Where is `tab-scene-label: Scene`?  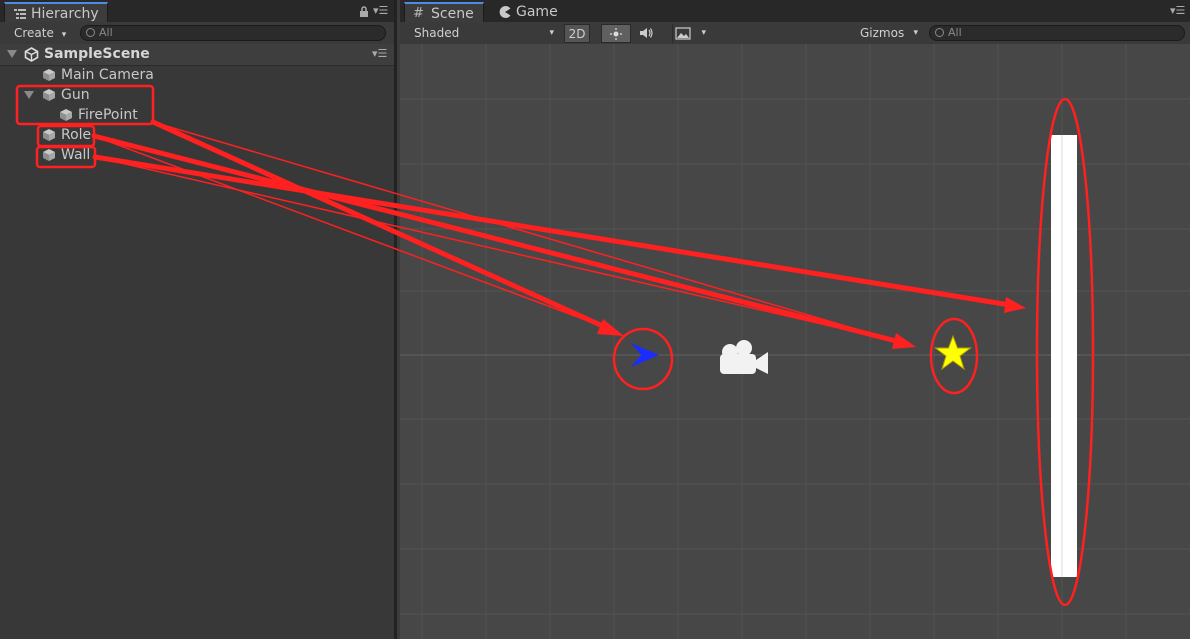 tab-scene-label: Scene is located at coordinates (452, 14).